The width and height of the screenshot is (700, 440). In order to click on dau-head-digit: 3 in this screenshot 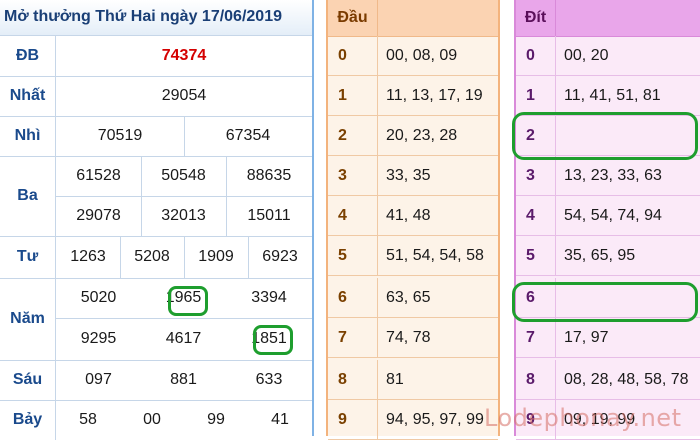, I will do `click(353, 175)`.